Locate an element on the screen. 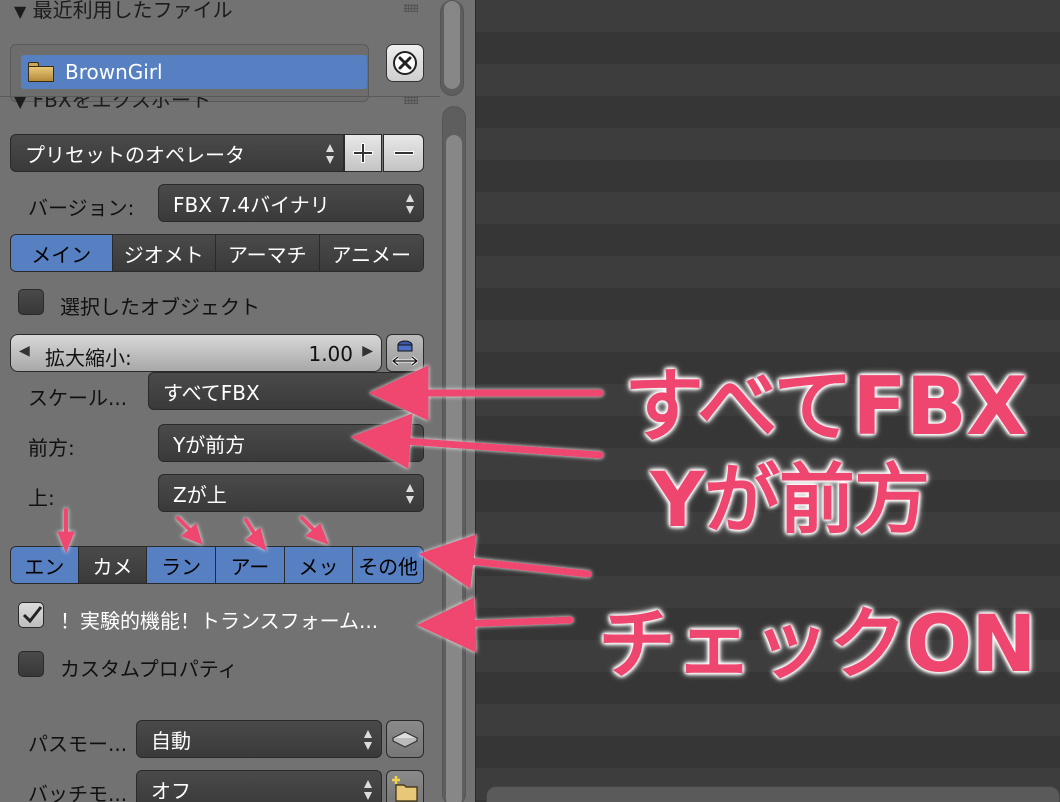  minus-icon is located at coordinates (403, 153).